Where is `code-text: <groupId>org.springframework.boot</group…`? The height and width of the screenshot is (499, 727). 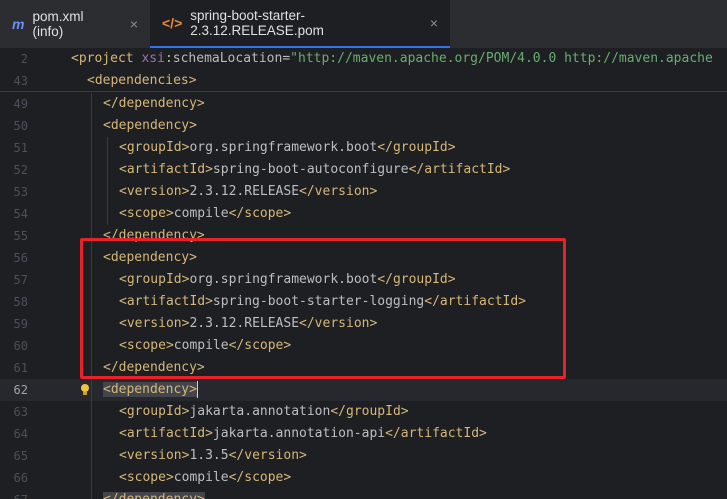 code-text: <groupId>org.springframework.boot</group… is located at coordinates (287, 148).